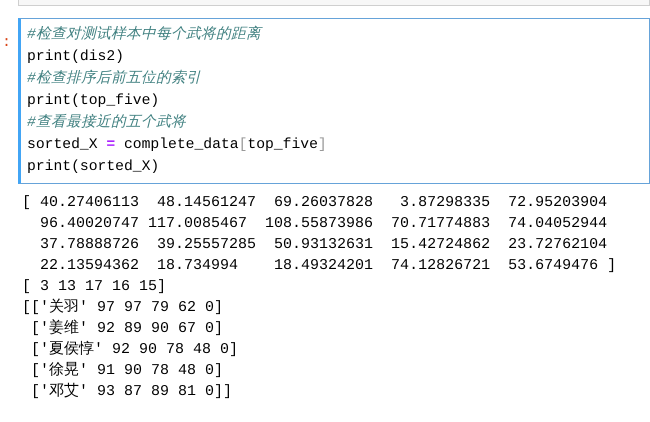 Image resolution: width=650 pixels, height=422 pixels. I want to click on cell-prompt: :, so click(6, 43).